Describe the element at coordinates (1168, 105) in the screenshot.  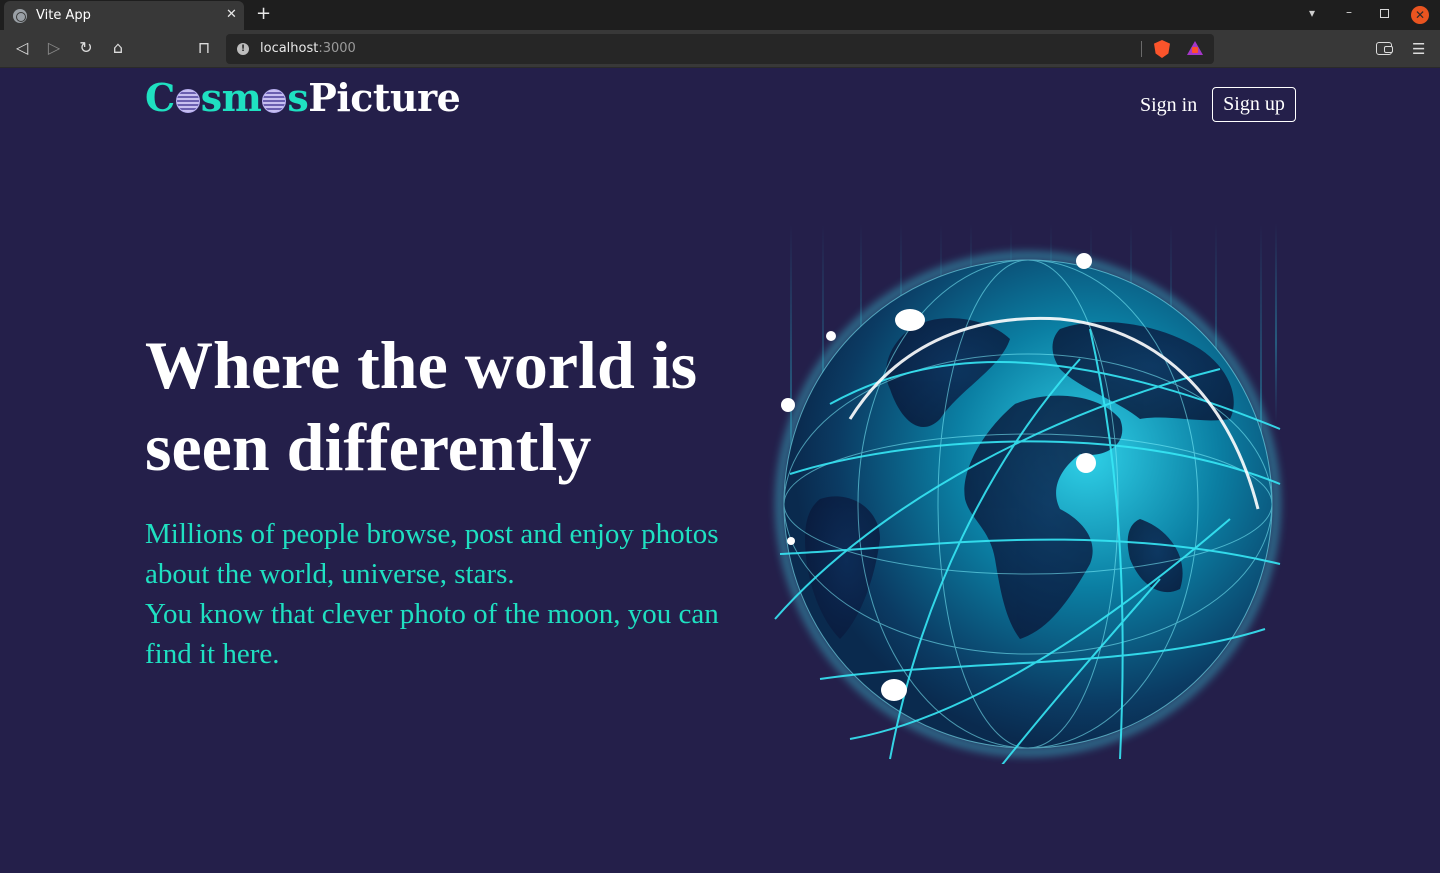
I see `sign-in-link: Sign in` at that location.